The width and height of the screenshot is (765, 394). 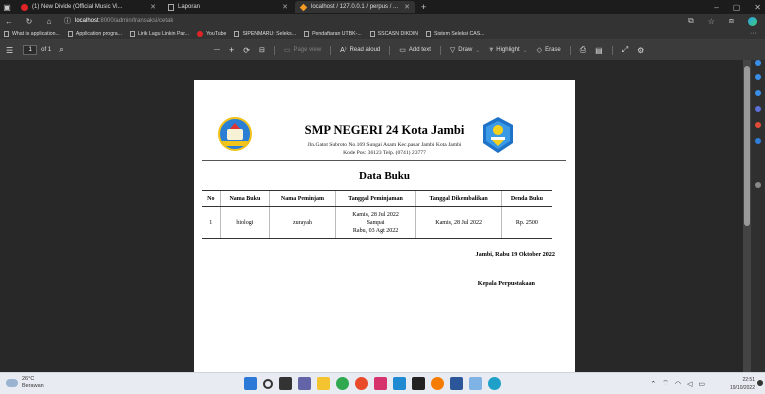 What do you see at coordinates (268, 383) in the screenshot?
I see `search-icon` at bounding box center [268, 383].